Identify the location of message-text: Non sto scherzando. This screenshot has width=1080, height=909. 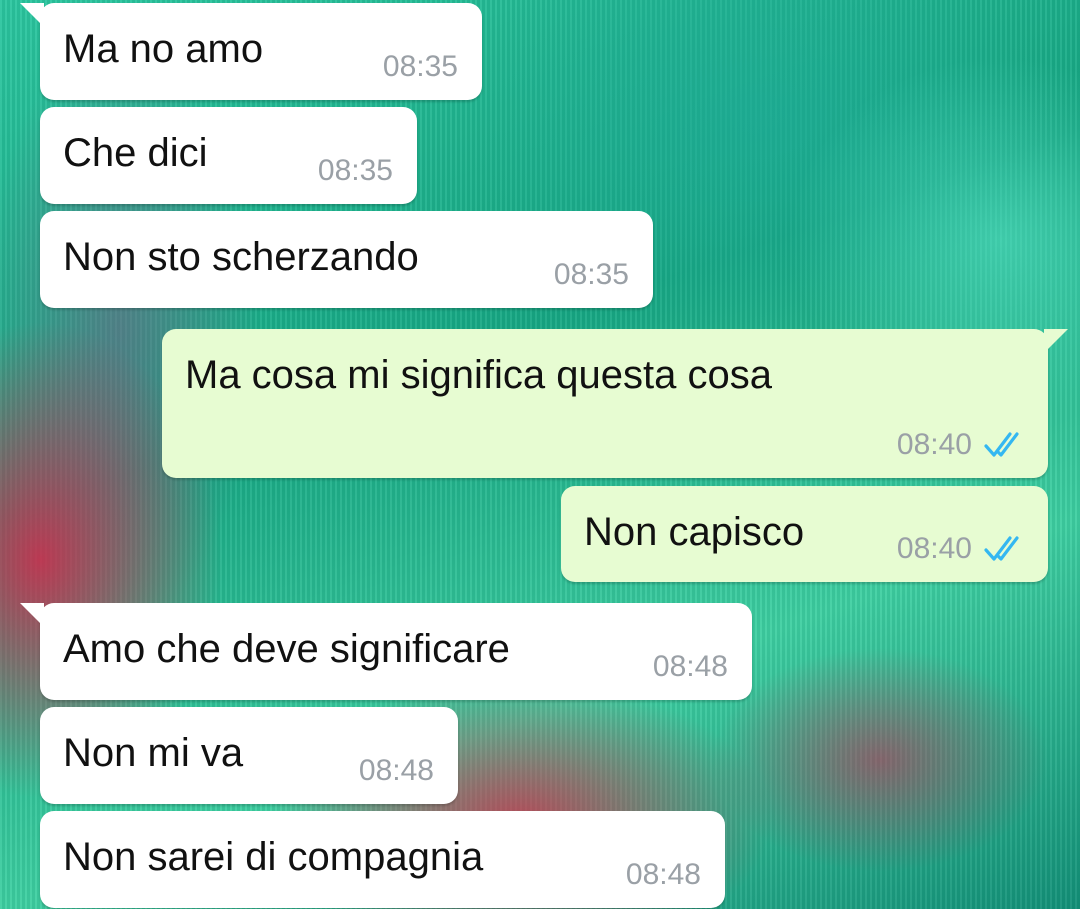
(241, 257).